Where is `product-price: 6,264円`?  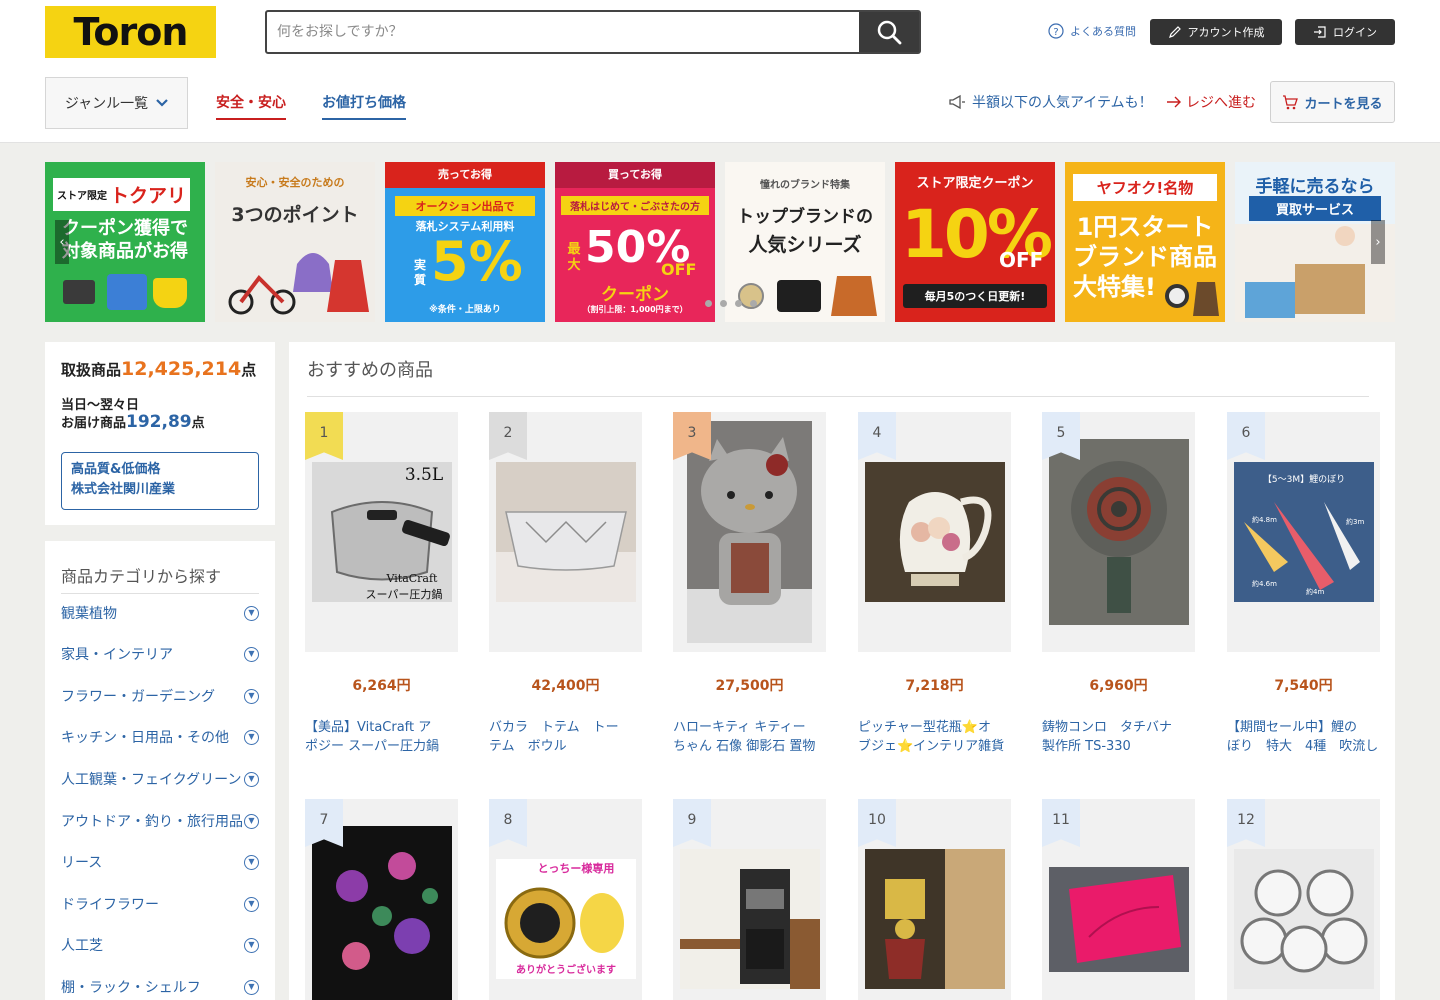 product-price: 6,264円 is located at coordinates (381, 686).